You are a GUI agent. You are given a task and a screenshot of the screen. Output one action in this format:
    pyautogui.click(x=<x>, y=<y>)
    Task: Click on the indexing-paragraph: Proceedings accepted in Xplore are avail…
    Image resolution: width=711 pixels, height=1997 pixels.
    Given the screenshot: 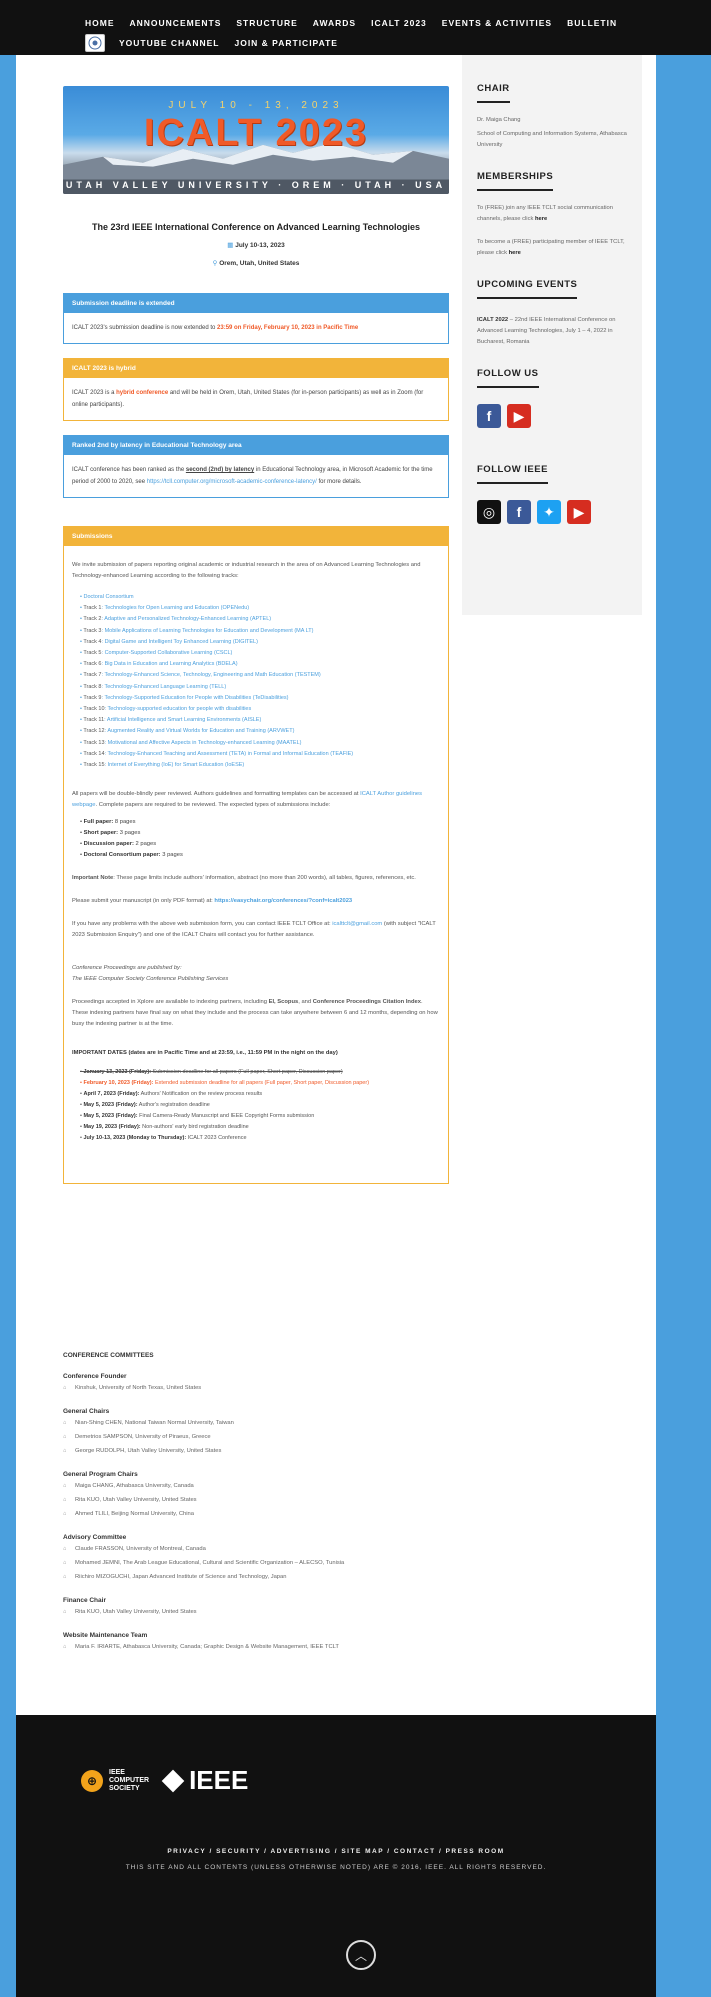 What is the action you would take?
    pyautogui.click(x=256, y=1013)
    